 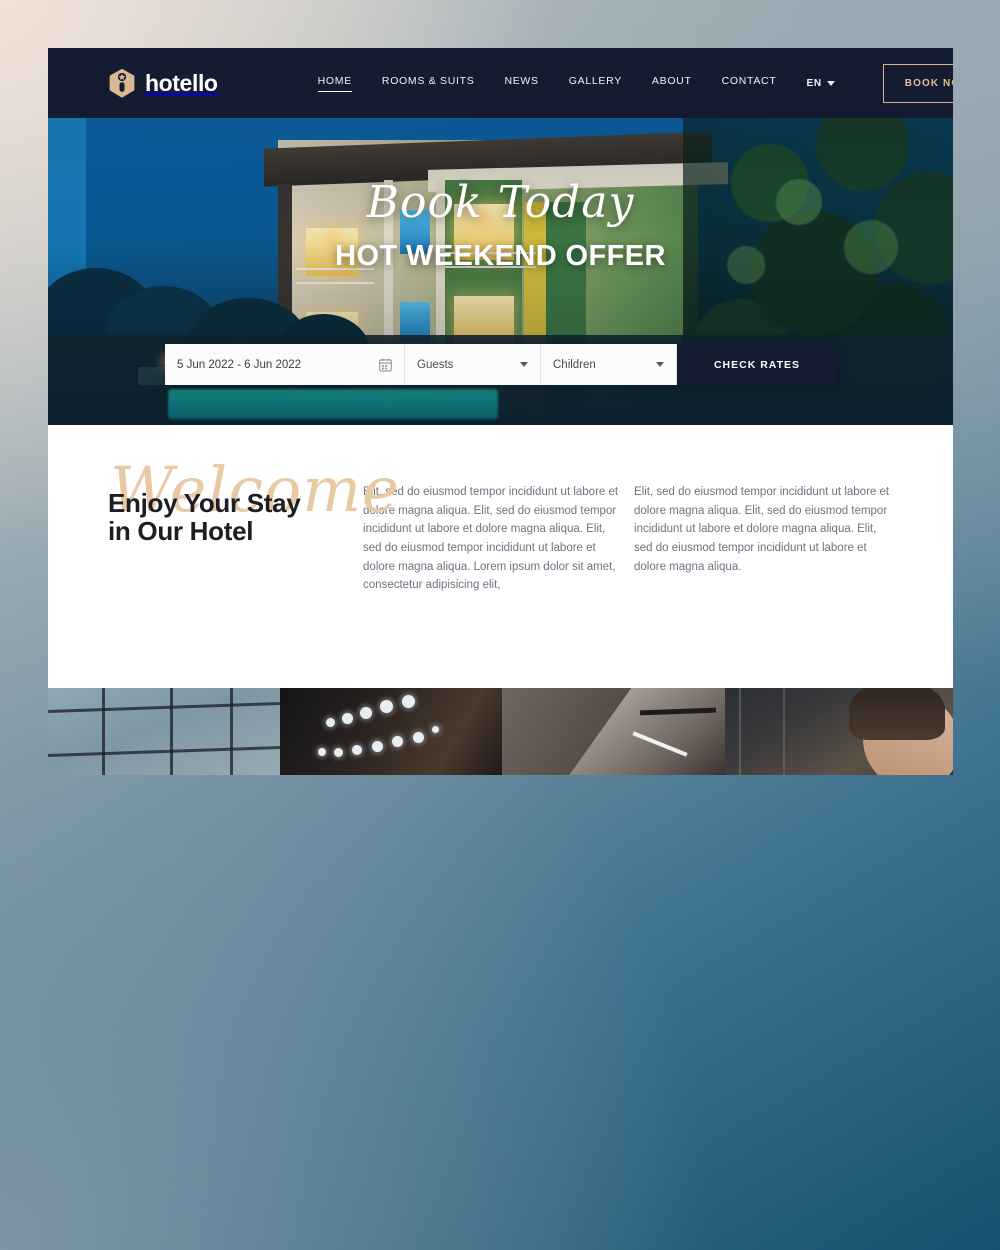 What do you see at coordinates (595, 83) in the screenshot?
I see `nav-item-gallery: GALLERY` at bounding box center [595, 83].